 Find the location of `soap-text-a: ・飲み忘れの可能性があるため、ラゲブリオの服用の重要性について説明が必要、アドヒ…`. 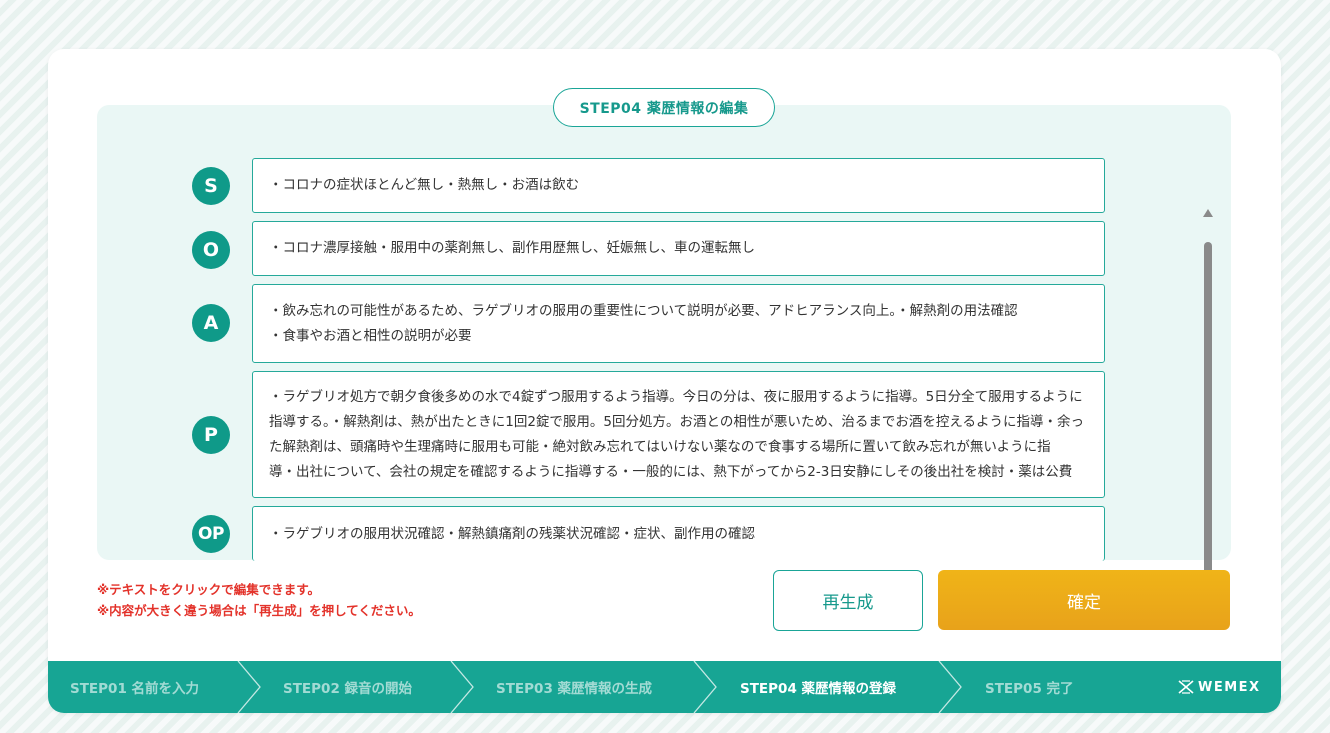

soap-text-a: ・飲み忘れの可能性があるため、ラゲブリオの服用の重要性について説明が必要、アドヒ… is located at coordinates (678, 323).